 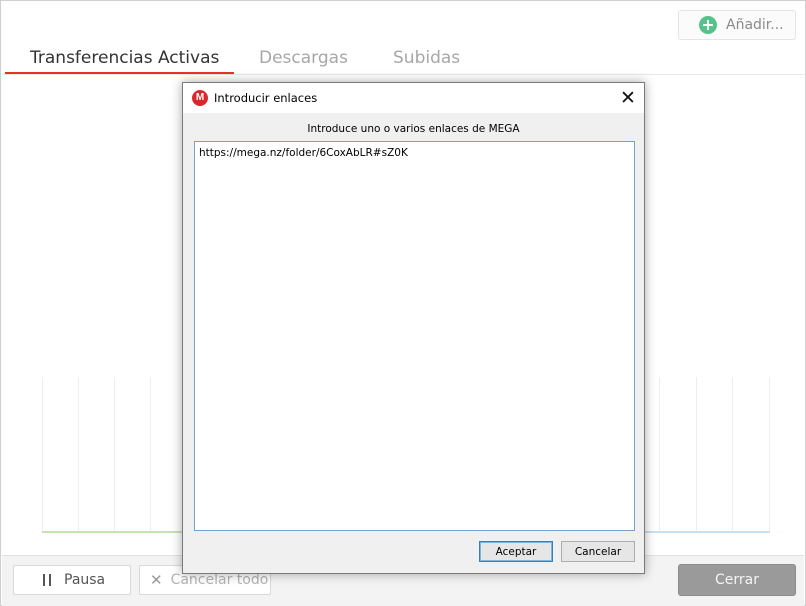 What do you see at coordinates (706, 532) in the screenshot?
I see `upload-speed-line` at bounding box center [706, 532].